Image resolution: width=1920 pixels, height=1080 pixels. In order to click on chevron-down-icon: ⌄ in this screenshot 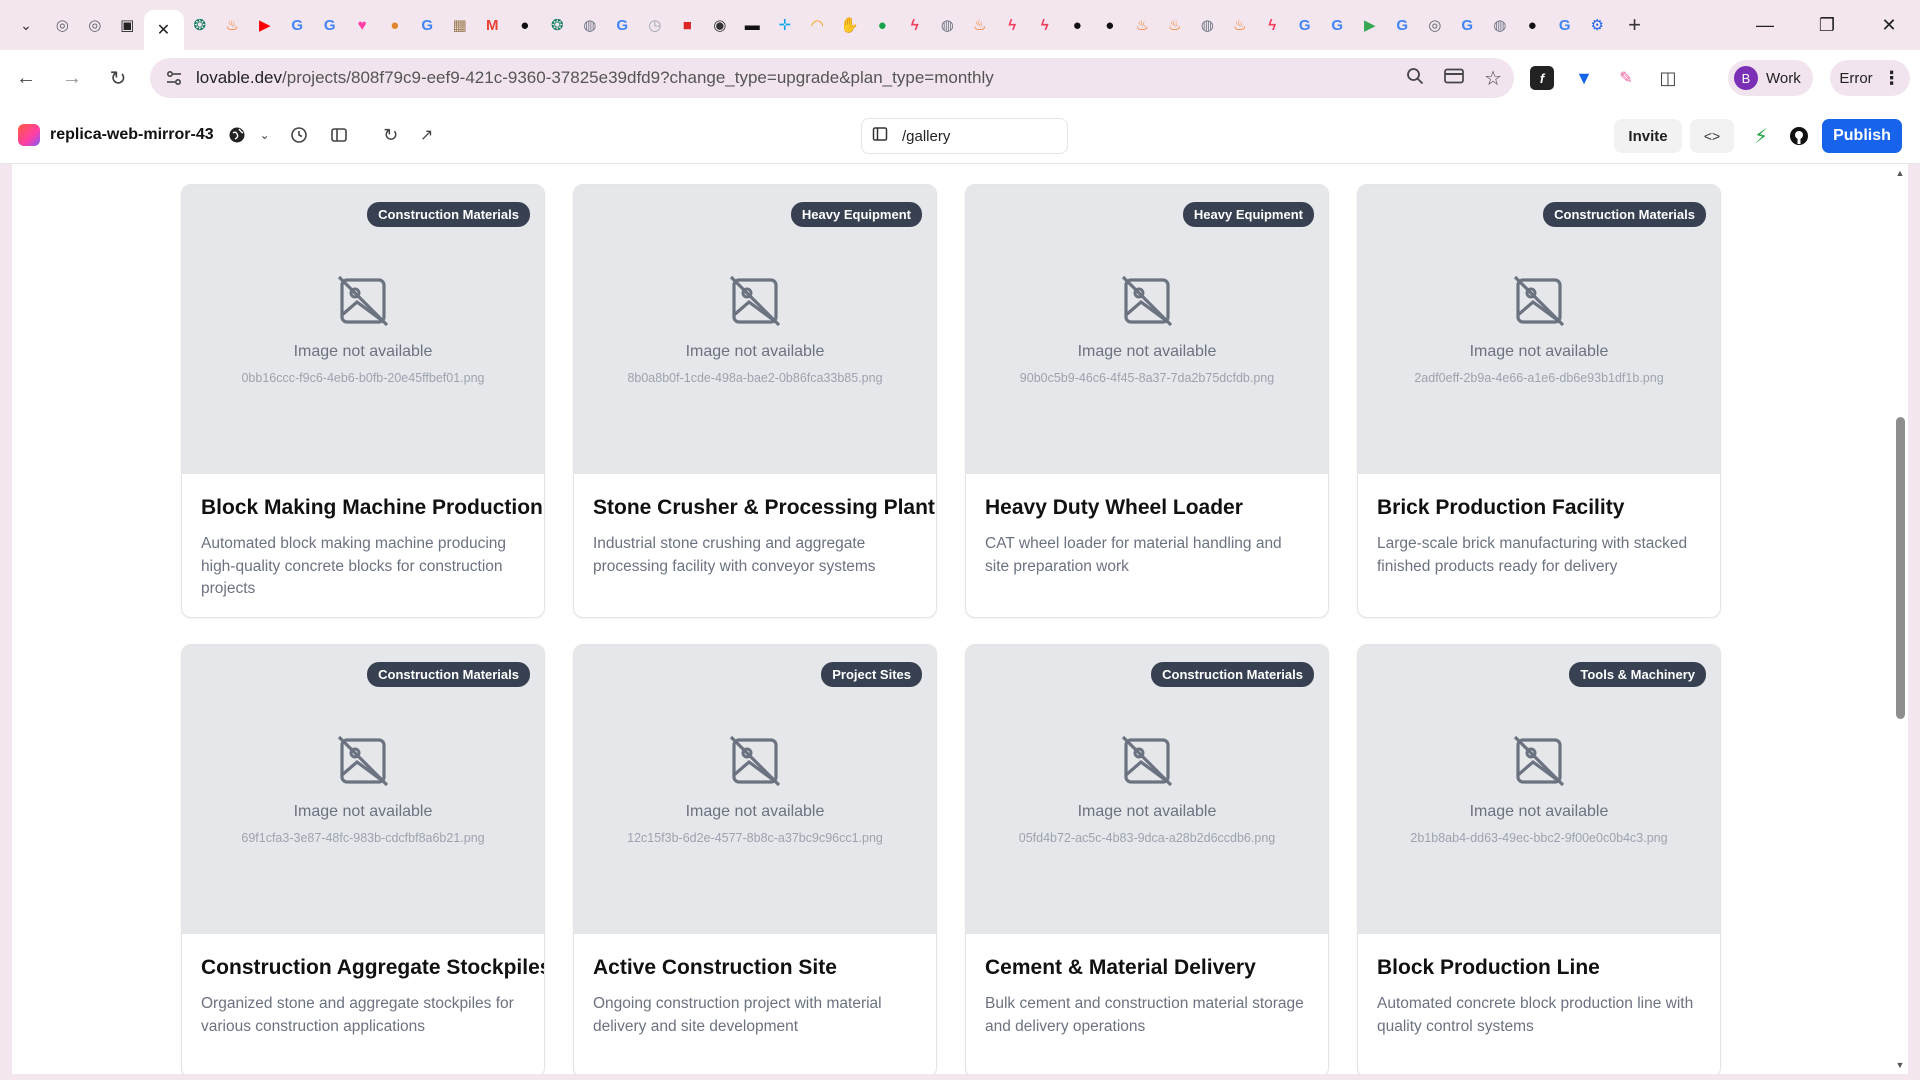, I will do `click(265, 135)`.